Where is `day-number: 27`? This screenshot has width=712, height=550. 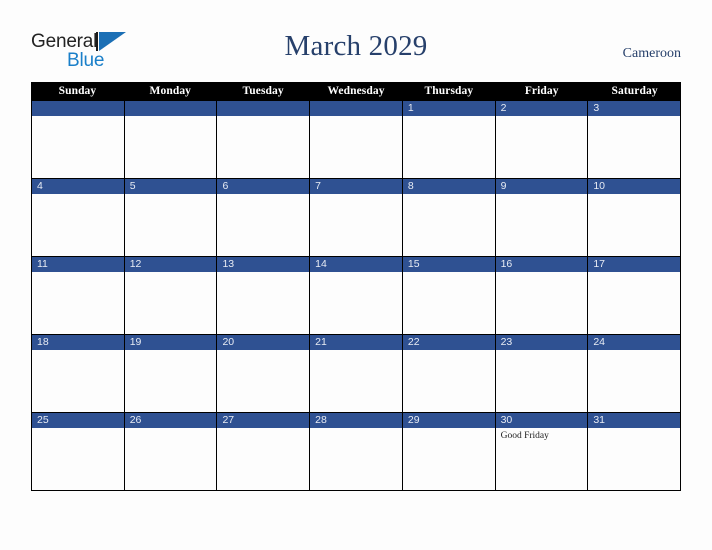
day-number: 27 is located at coordinates (263, 420).